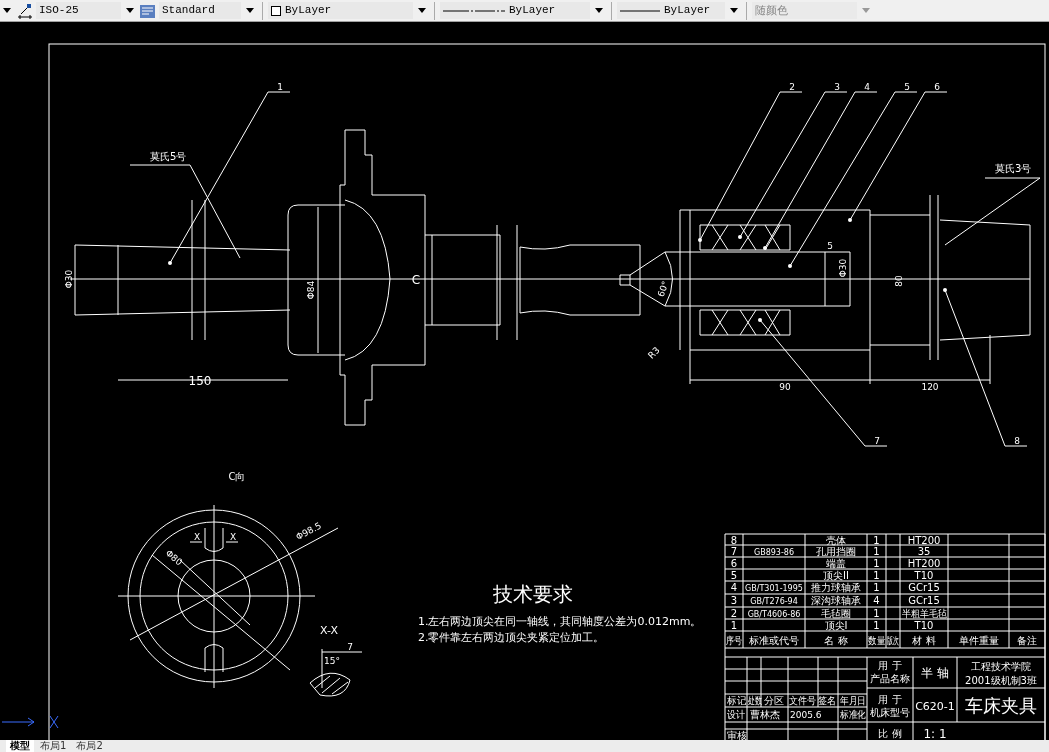 Image resolution: width=1049 pixels, height=752 pixels. What do you see at coordinates (836, 551) in the screenshot?
I see `table-cell: 孔用挡圈` at bounding box center [836, 551].